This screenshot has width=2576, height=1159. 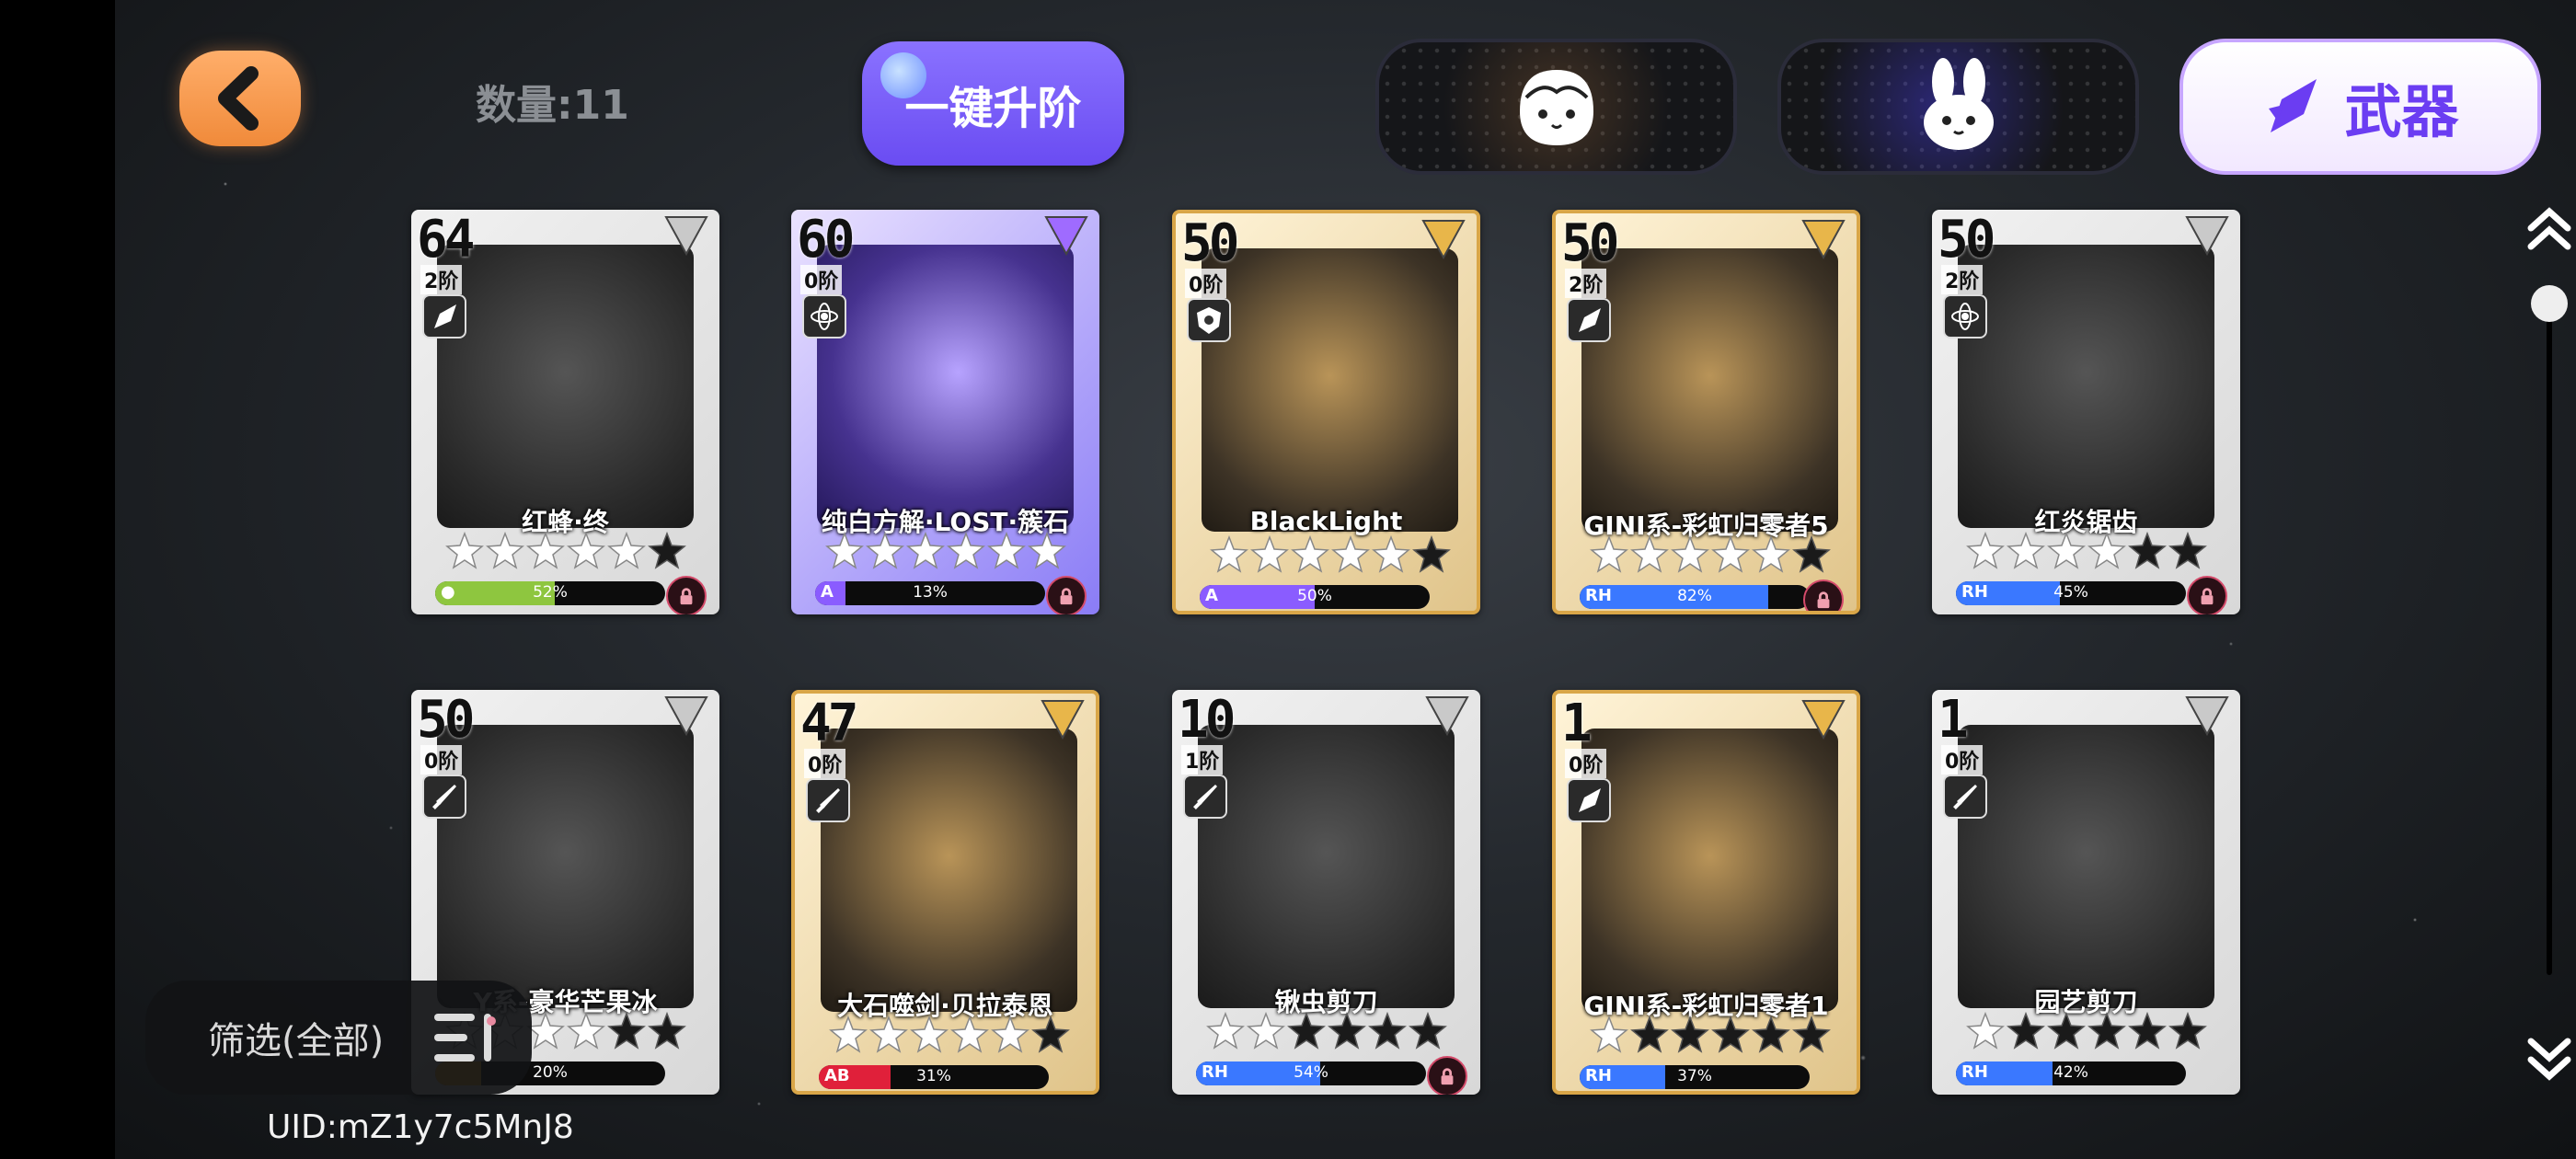 What do you see at coordinates (1311, 1072) in the screenshot?
I see `progress-percent: 54%` at bounding box center [1311, 1072].